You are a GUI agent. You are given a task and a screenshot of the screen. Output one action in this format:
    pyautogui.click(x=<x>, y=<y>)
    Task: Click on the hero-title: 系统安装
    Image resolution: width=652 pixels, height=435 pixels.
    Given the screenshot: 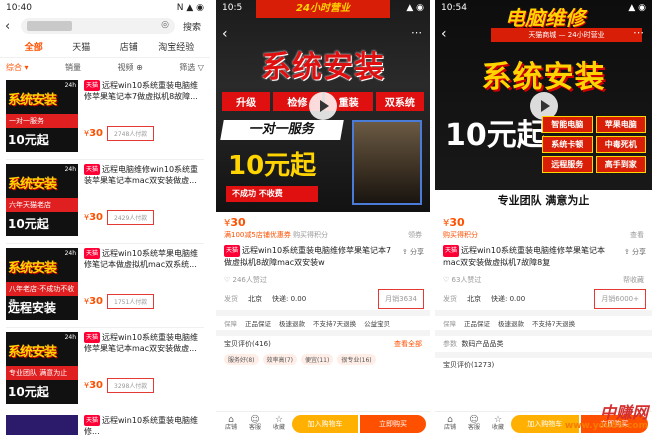 What is the action you would take?
    pyautogui.click(x=323, y=67)
    